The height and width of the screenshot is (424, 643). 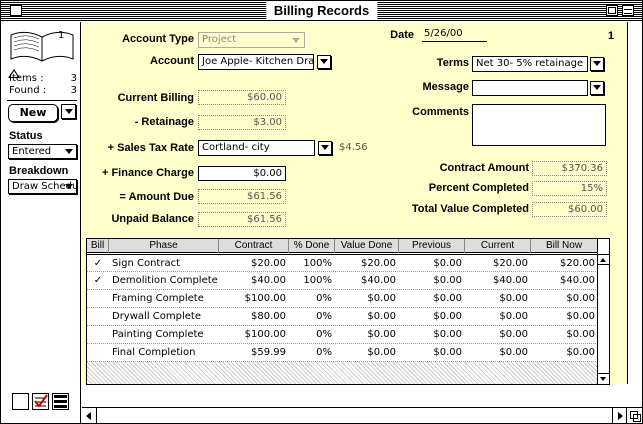 I want to click on cell-current: $40.00, so click(x=510, y=280).